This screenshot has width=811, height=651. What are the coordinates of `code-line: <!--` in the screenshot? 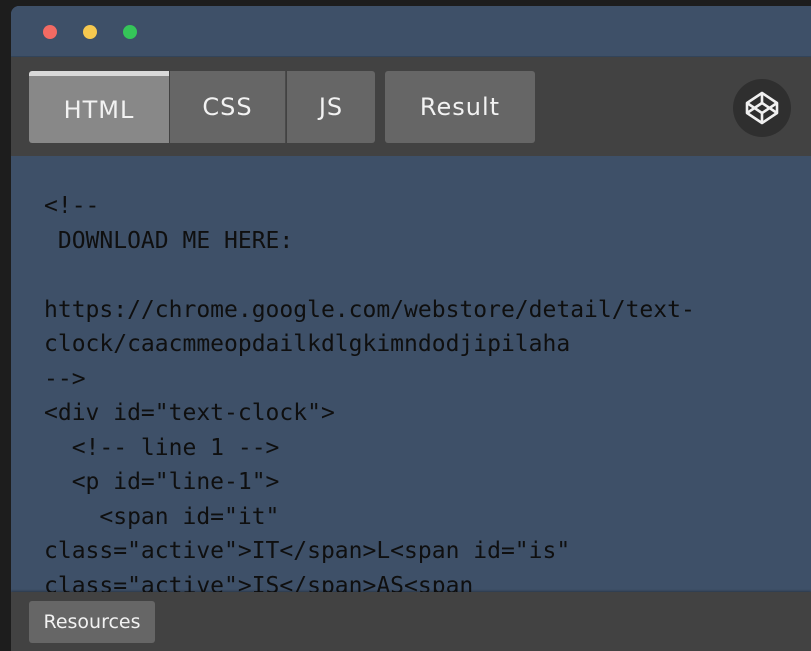 It's located at (72, 206).